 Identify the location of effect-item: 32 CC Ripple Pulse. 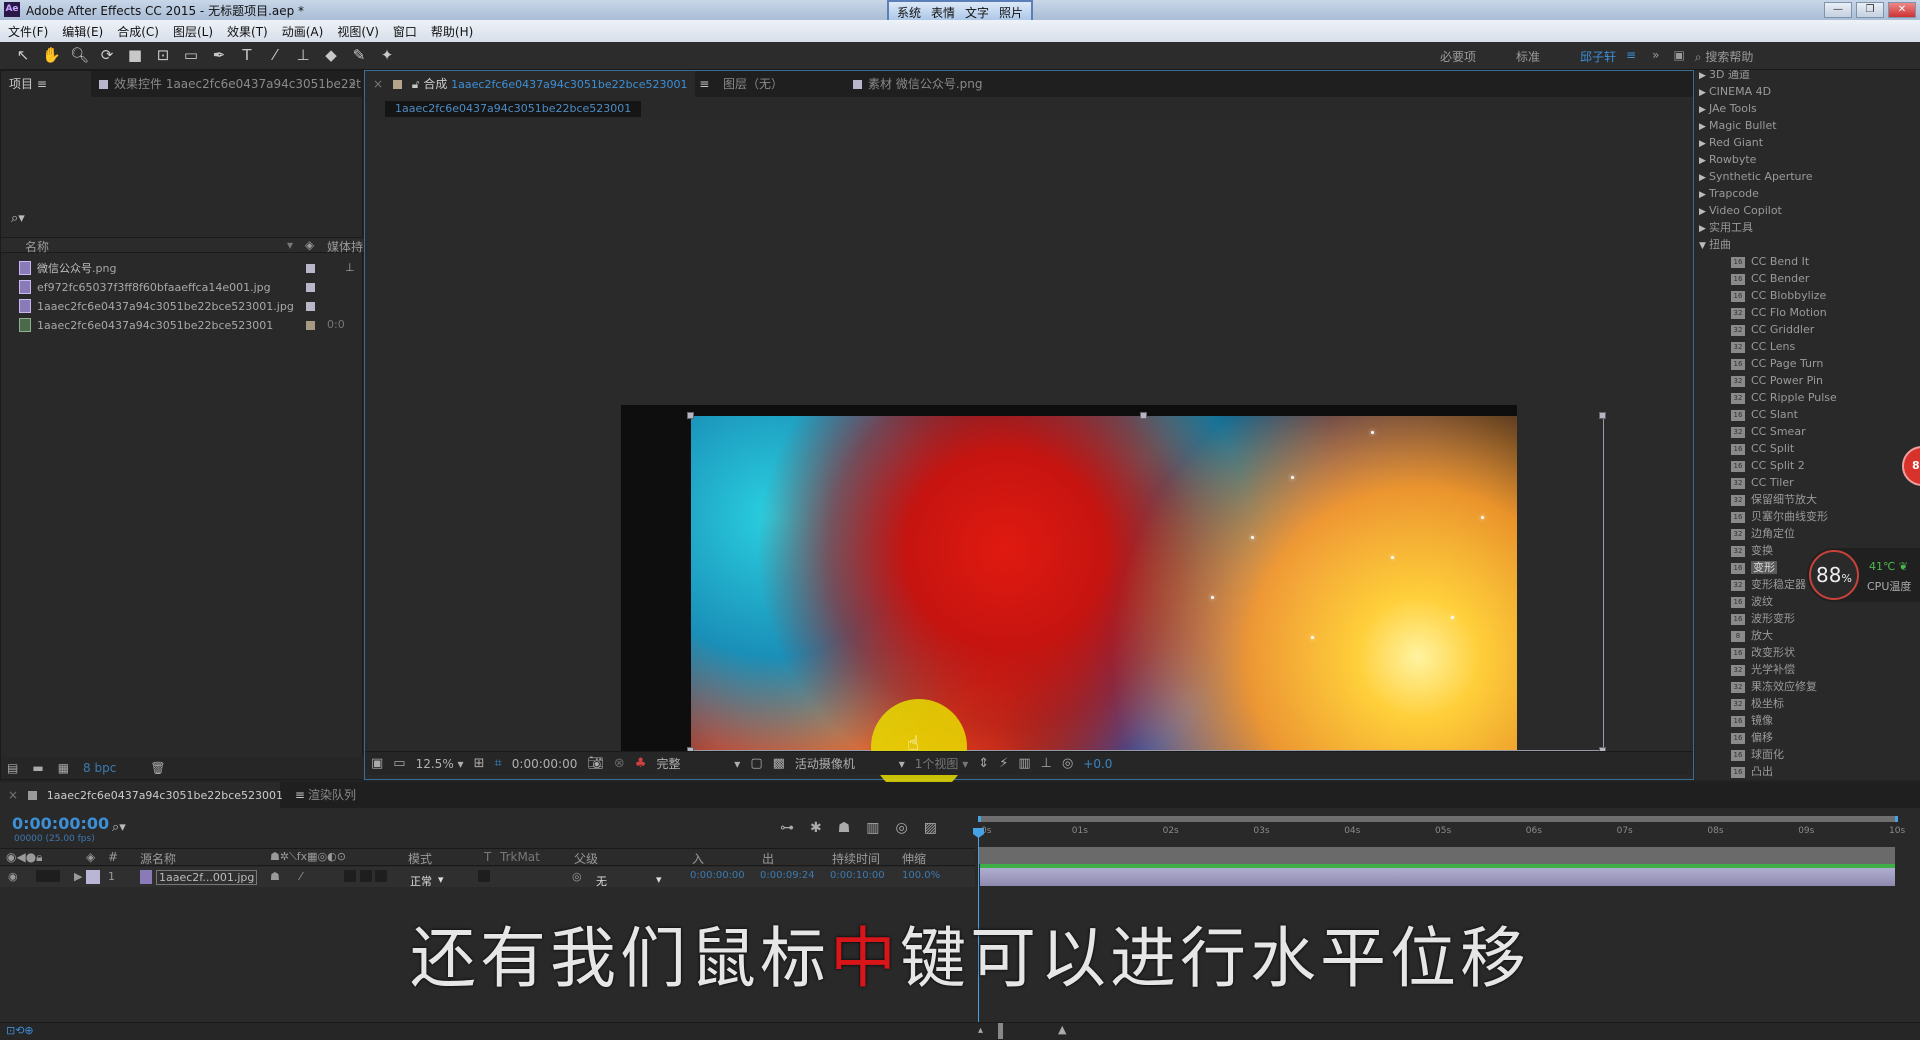
(1784, 397).